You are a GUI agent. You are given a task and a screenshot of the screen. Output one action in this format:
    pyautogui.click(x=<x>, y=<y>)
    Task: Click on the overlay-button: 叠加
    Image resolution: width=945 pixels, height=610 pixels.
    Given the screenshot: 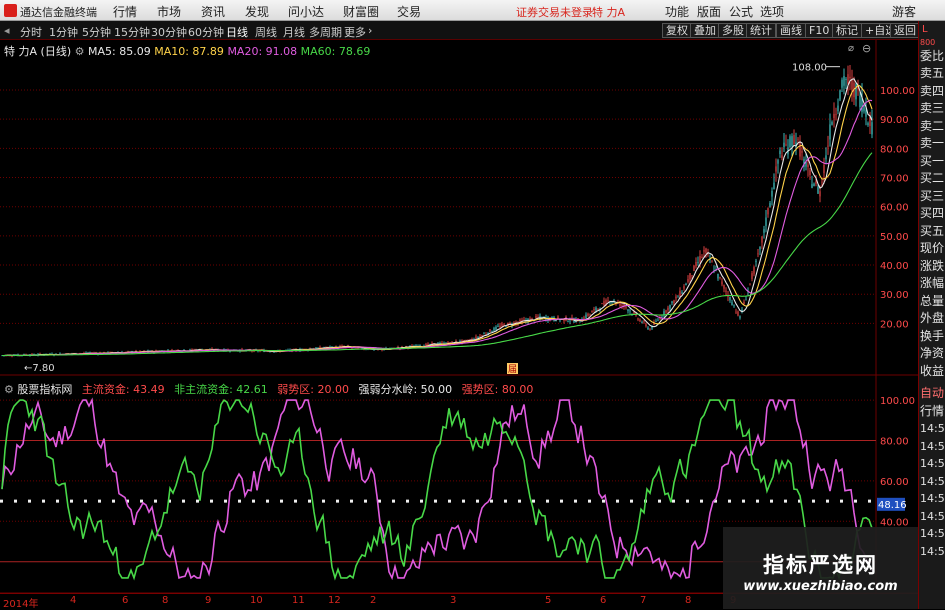 What is the action you would take?
    pyautogui.click(x=705, y=30)
    